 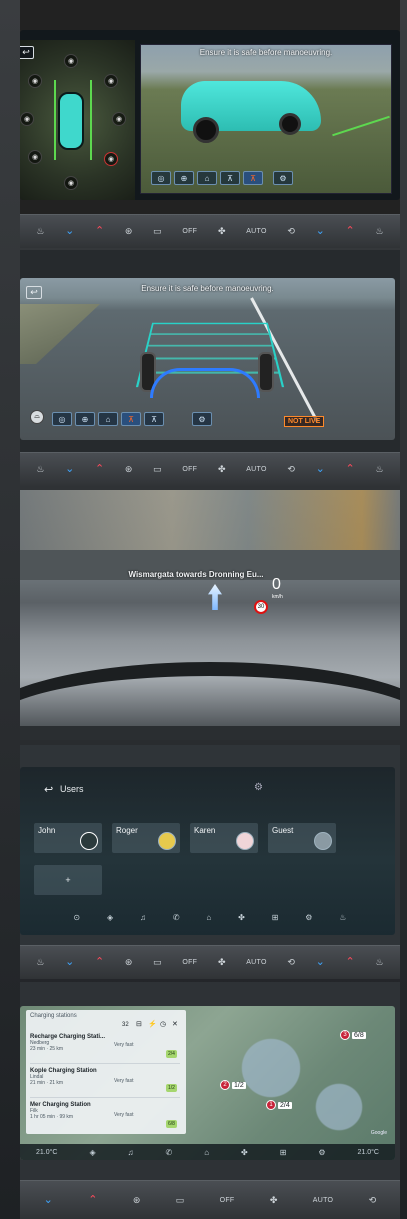 What do you see at coordinates (71, 183) in the screenshot?
I see `camera-rear-icon: ◉` at bounding box center [71, 183].